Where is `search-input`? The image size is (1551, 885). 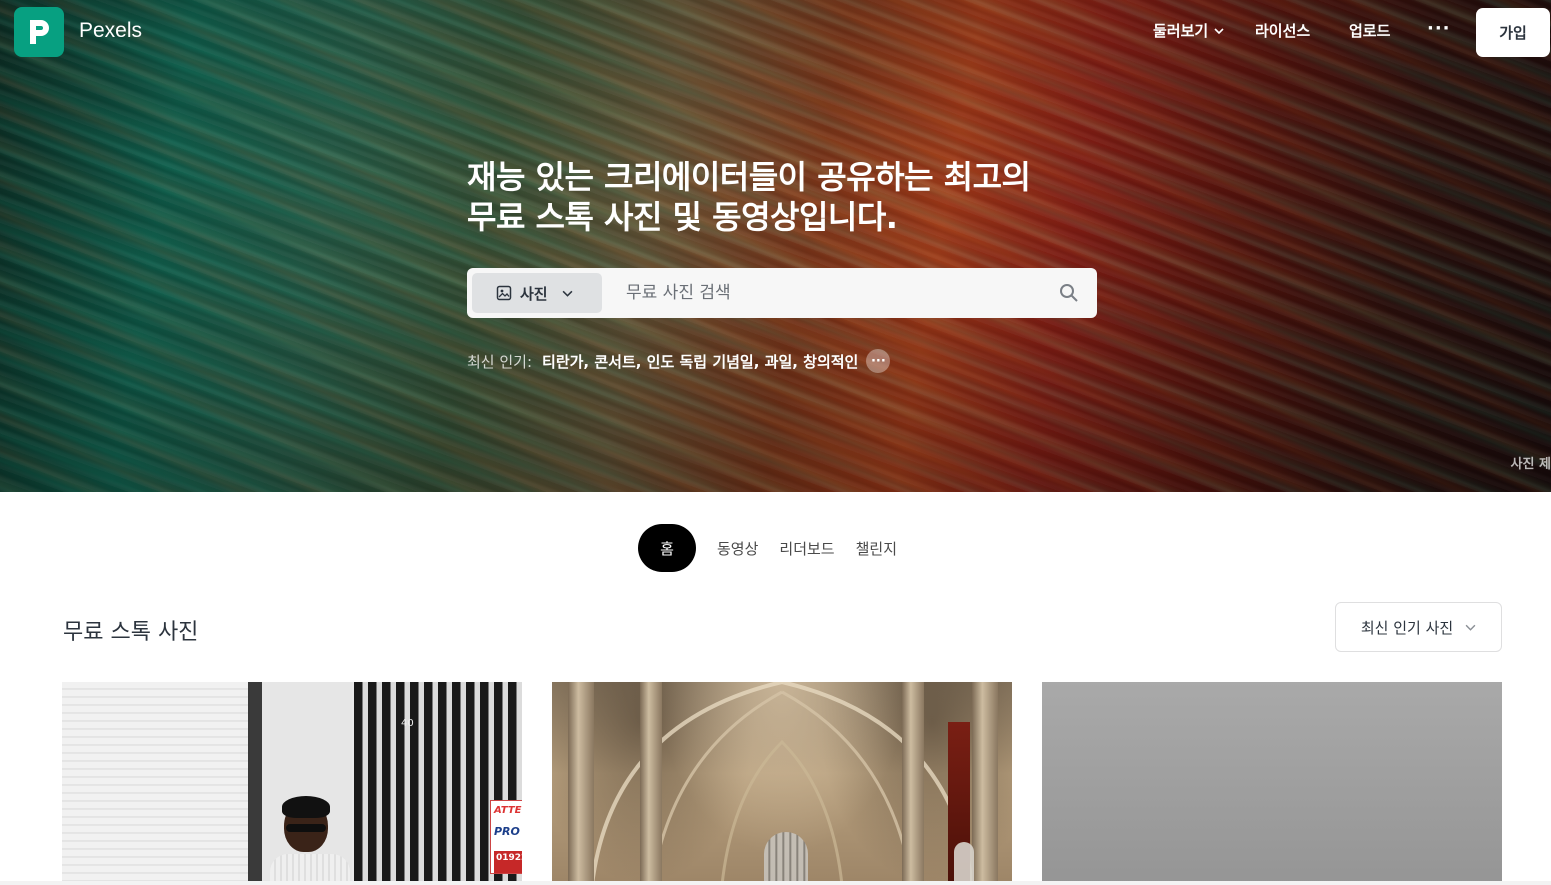 search-input is located at coordinates (837, 293).